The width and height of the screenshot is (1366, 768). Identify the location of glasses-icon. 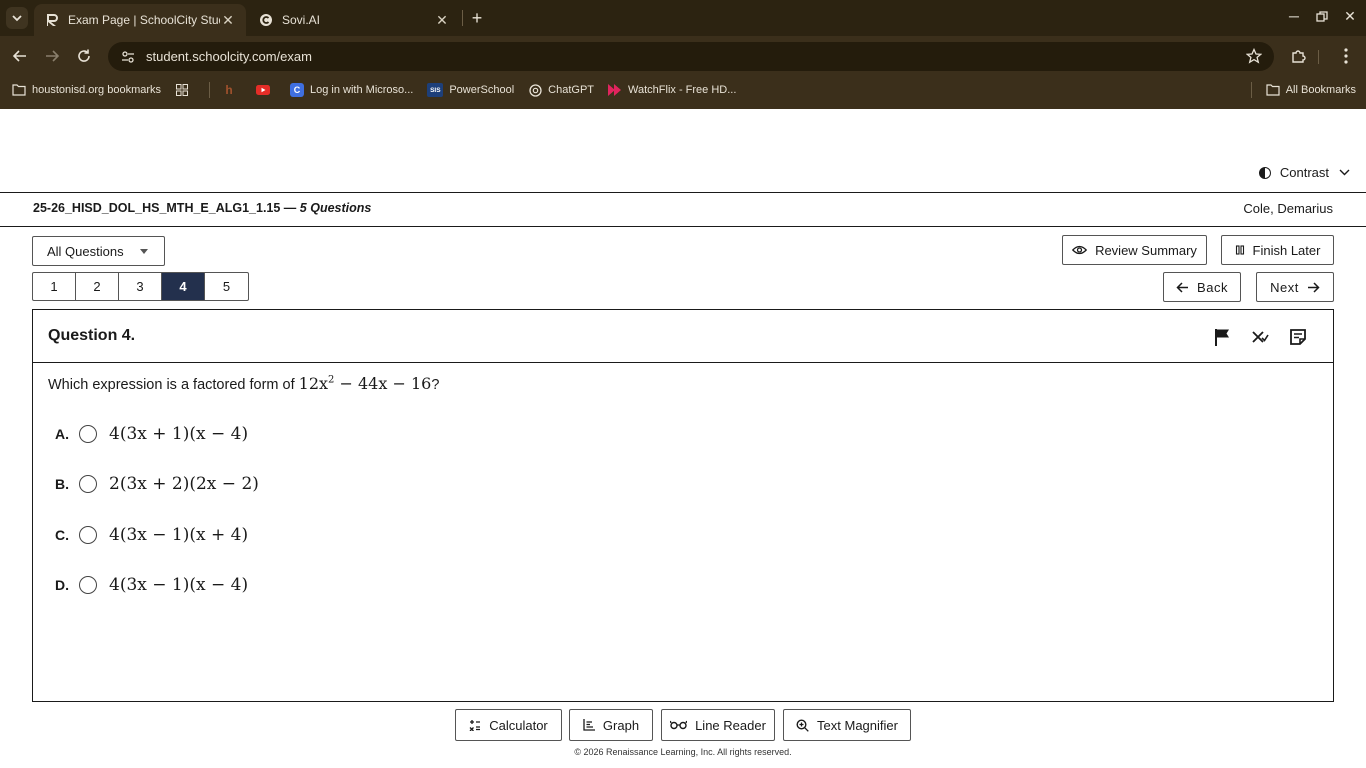
(679, 725).